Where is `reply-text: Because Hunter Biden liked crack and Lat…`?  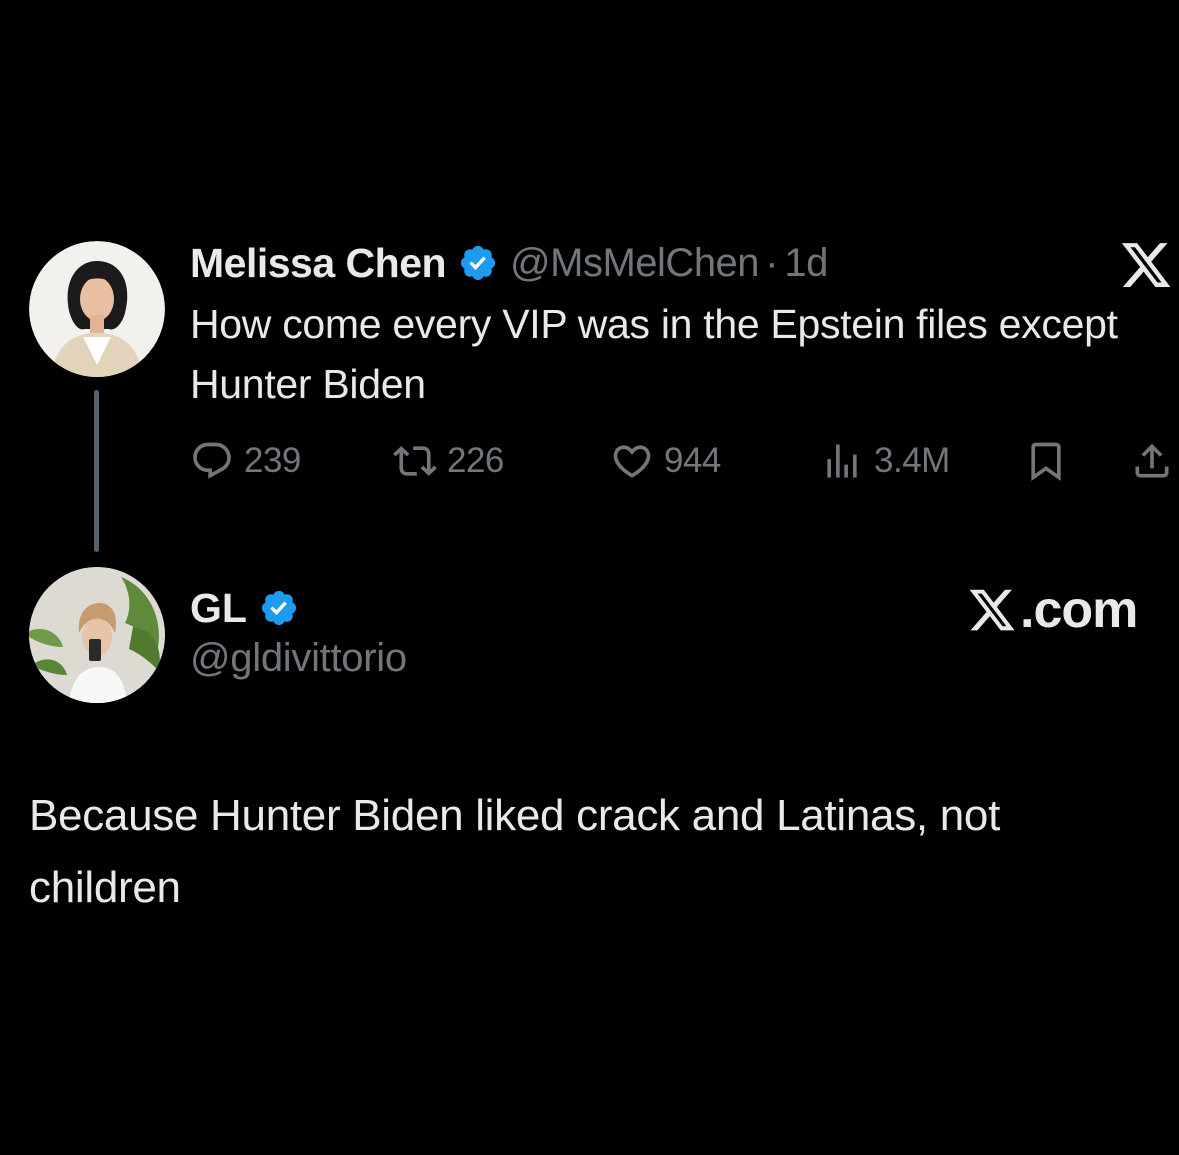
reply-text: Because Hunter Biden liked crack and Lat… is located at coordinates (515, 851).